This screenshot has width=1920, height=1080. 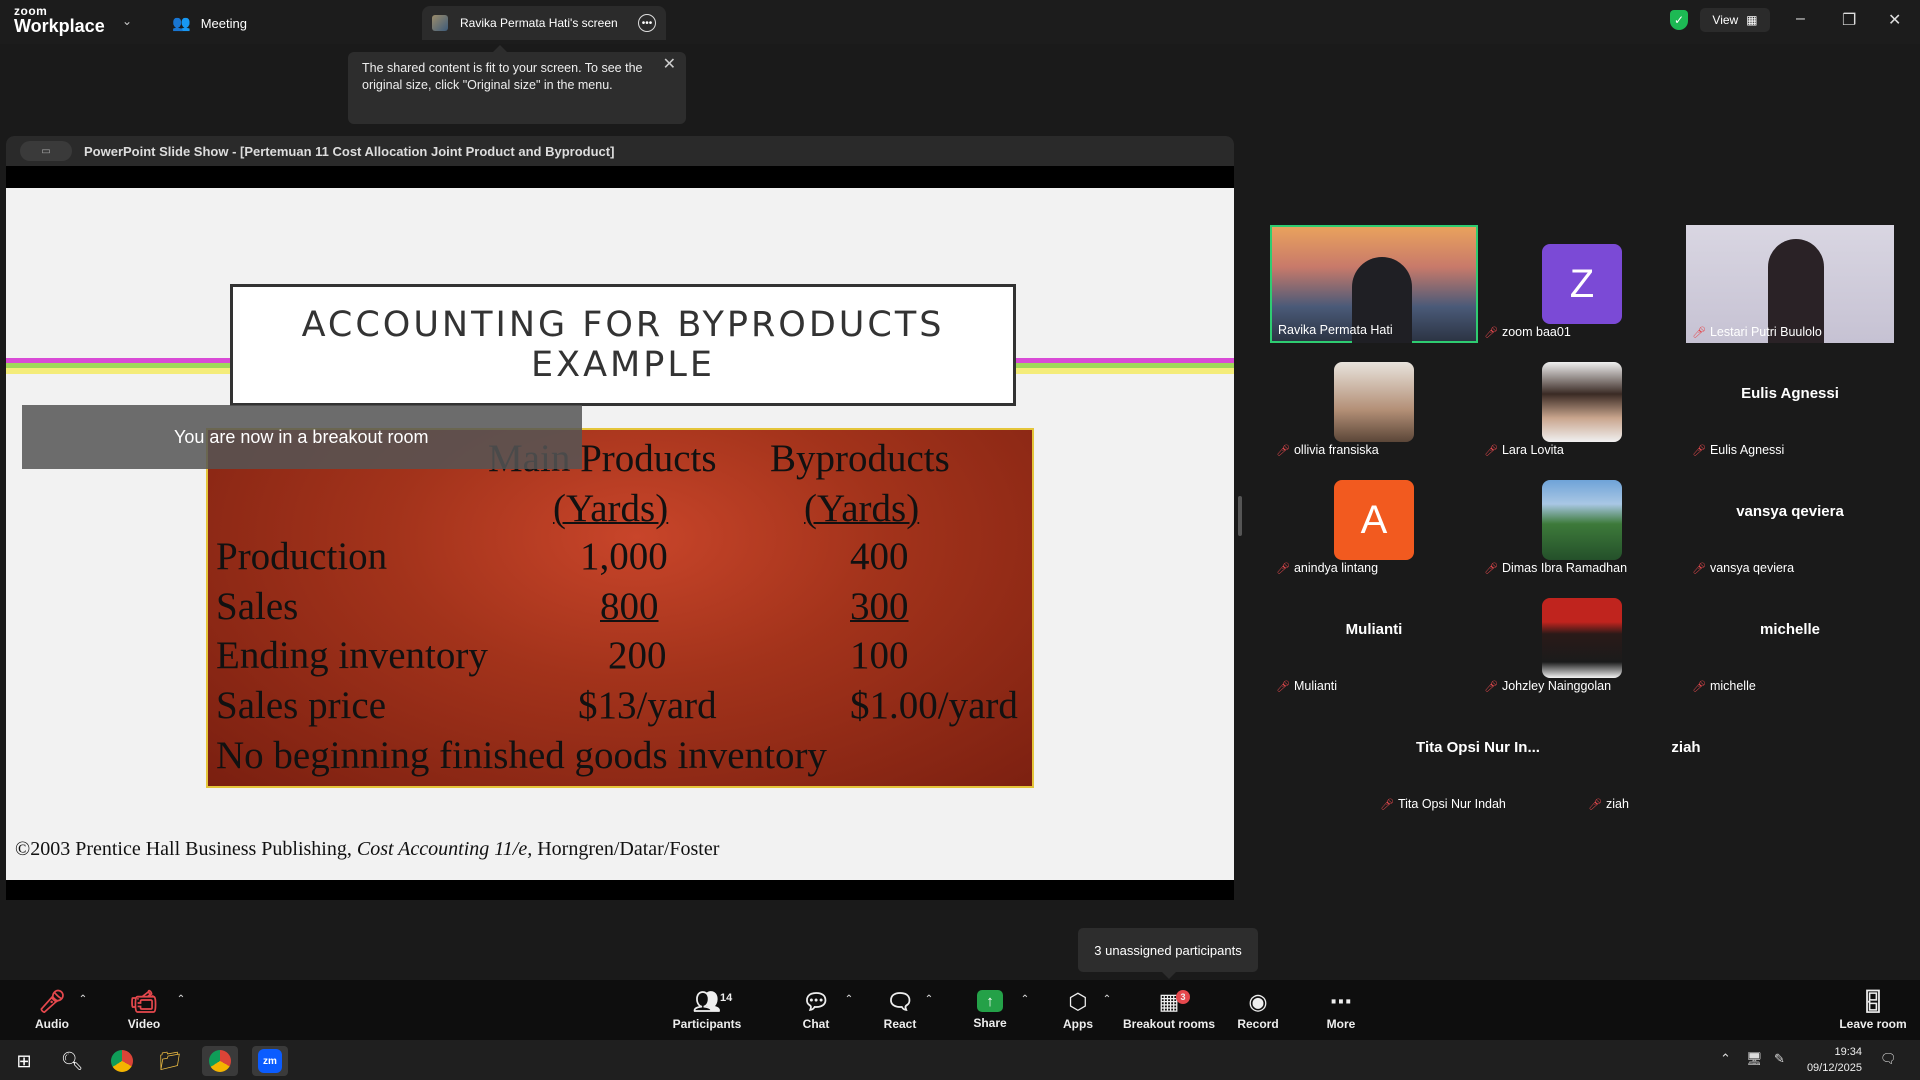 What do you see at coordinates (1790, 402) in the screenshot?
I see `participant-tile: Eulis Agnessi 🎤︎ Eulis Agnessi` at bounding box center [1790, 402].